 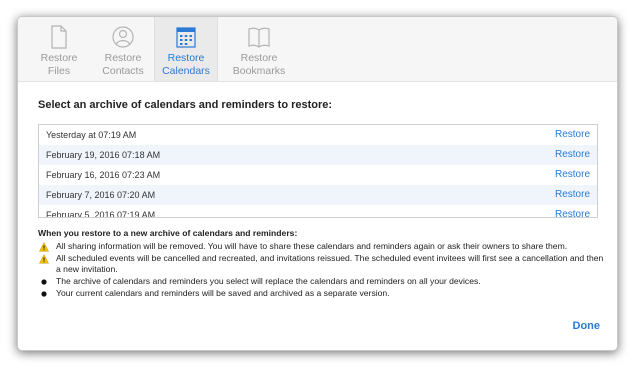 What do you see at coordinates (103, 155) in the screenshot?
I see `archive-date: February 19, 2016 07:18 AM` at bounding box center [103, 155].